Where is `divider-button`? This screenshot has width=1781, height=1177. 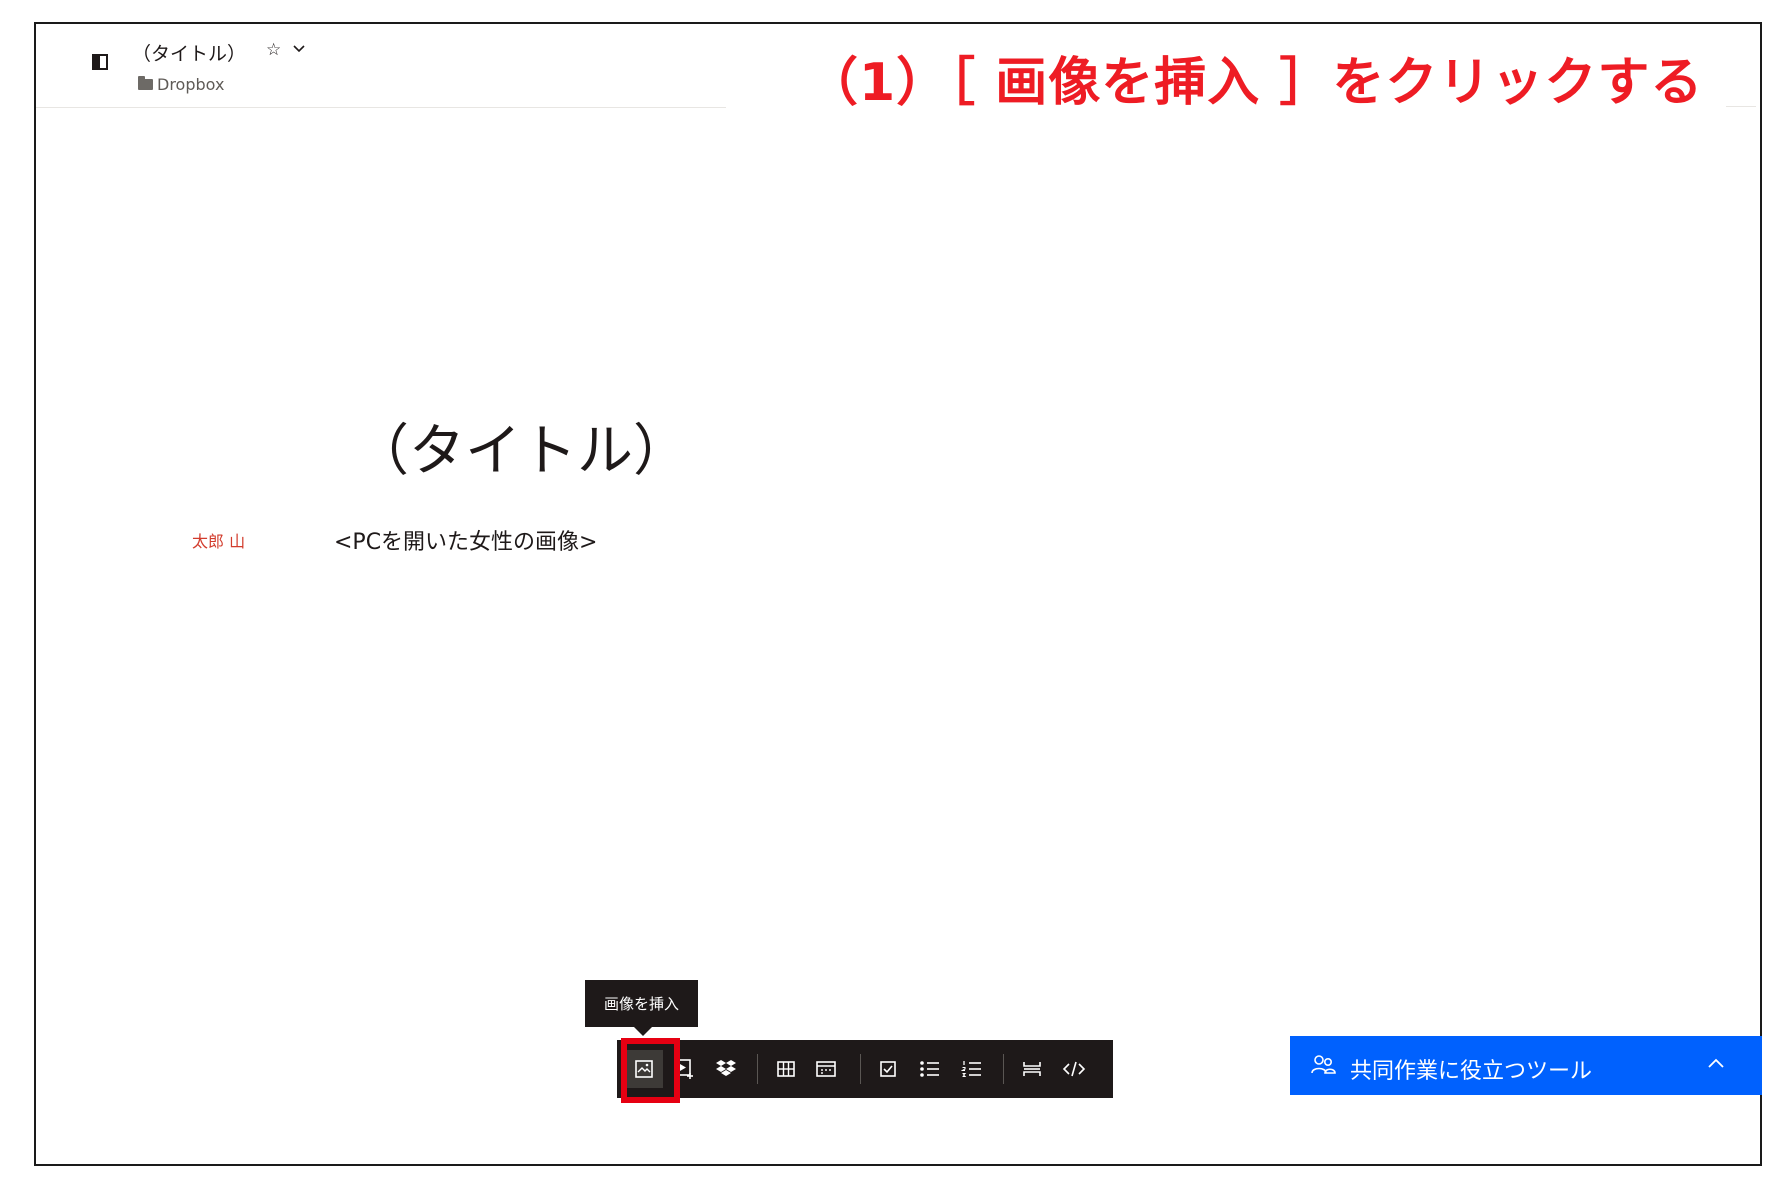 divider-button is located at coordinates (1032, 1069).